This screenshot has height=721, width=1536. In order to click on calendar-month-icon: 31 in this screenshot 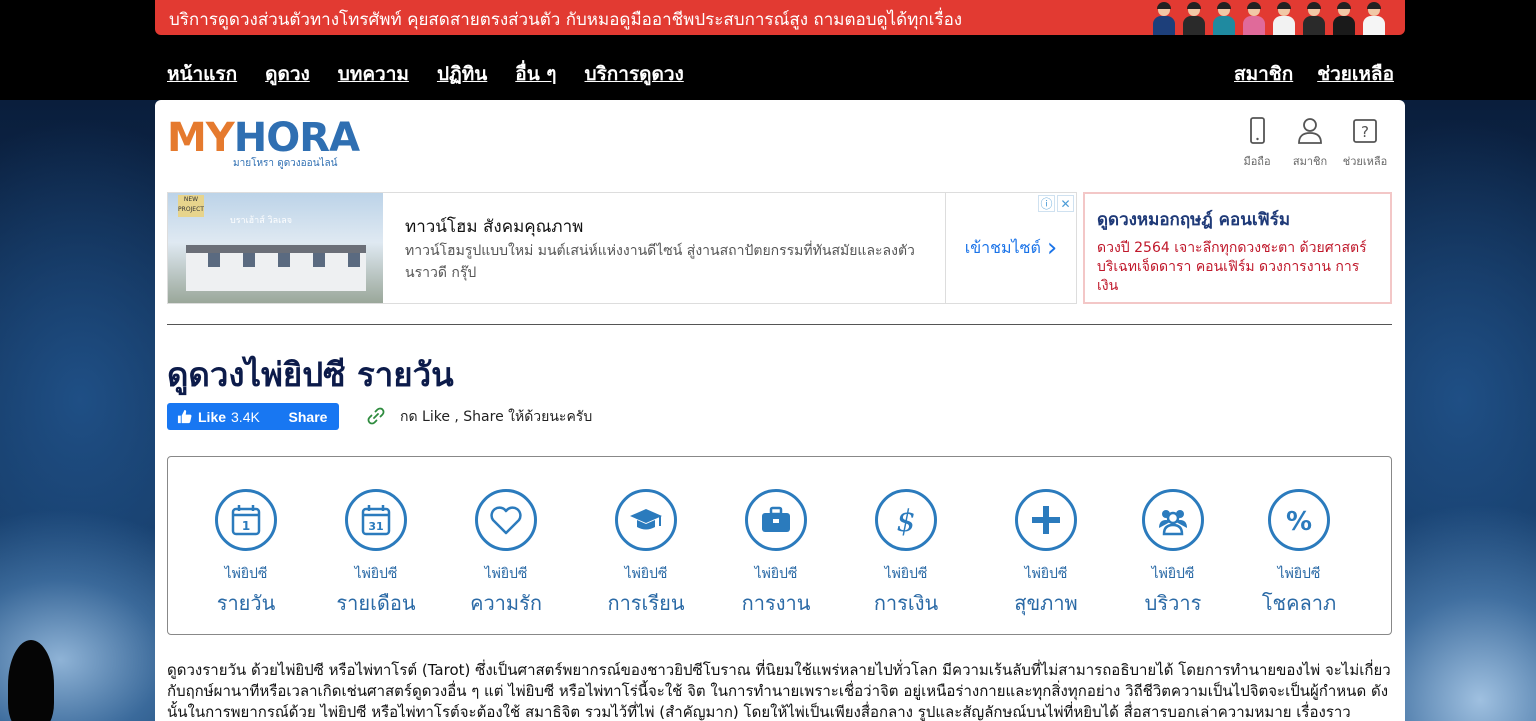, I will do `click(376, 520)`.